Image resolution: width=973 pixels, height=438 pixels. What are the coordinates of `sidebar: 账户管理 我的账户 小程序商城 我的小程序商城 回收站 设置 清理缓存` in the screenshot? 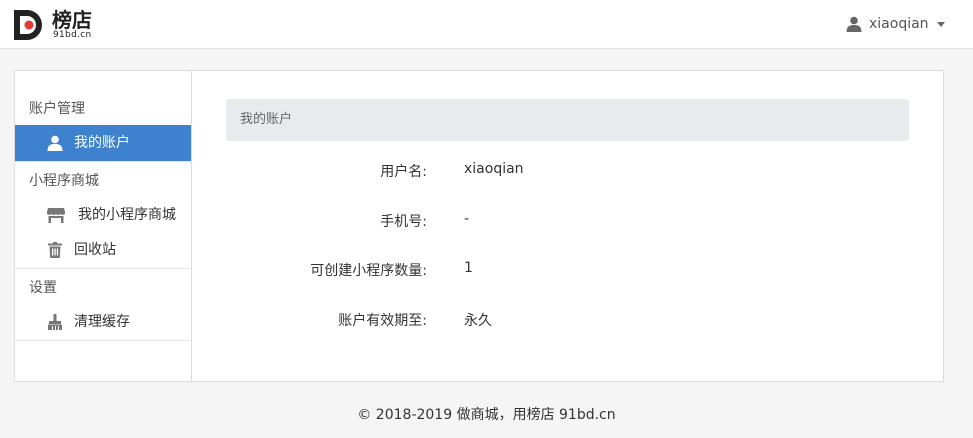 It's located at (103, 226).